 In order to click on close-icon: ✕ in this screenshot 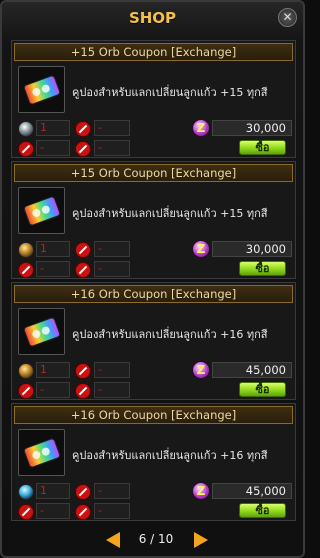, I will do `click(287, 17)`.